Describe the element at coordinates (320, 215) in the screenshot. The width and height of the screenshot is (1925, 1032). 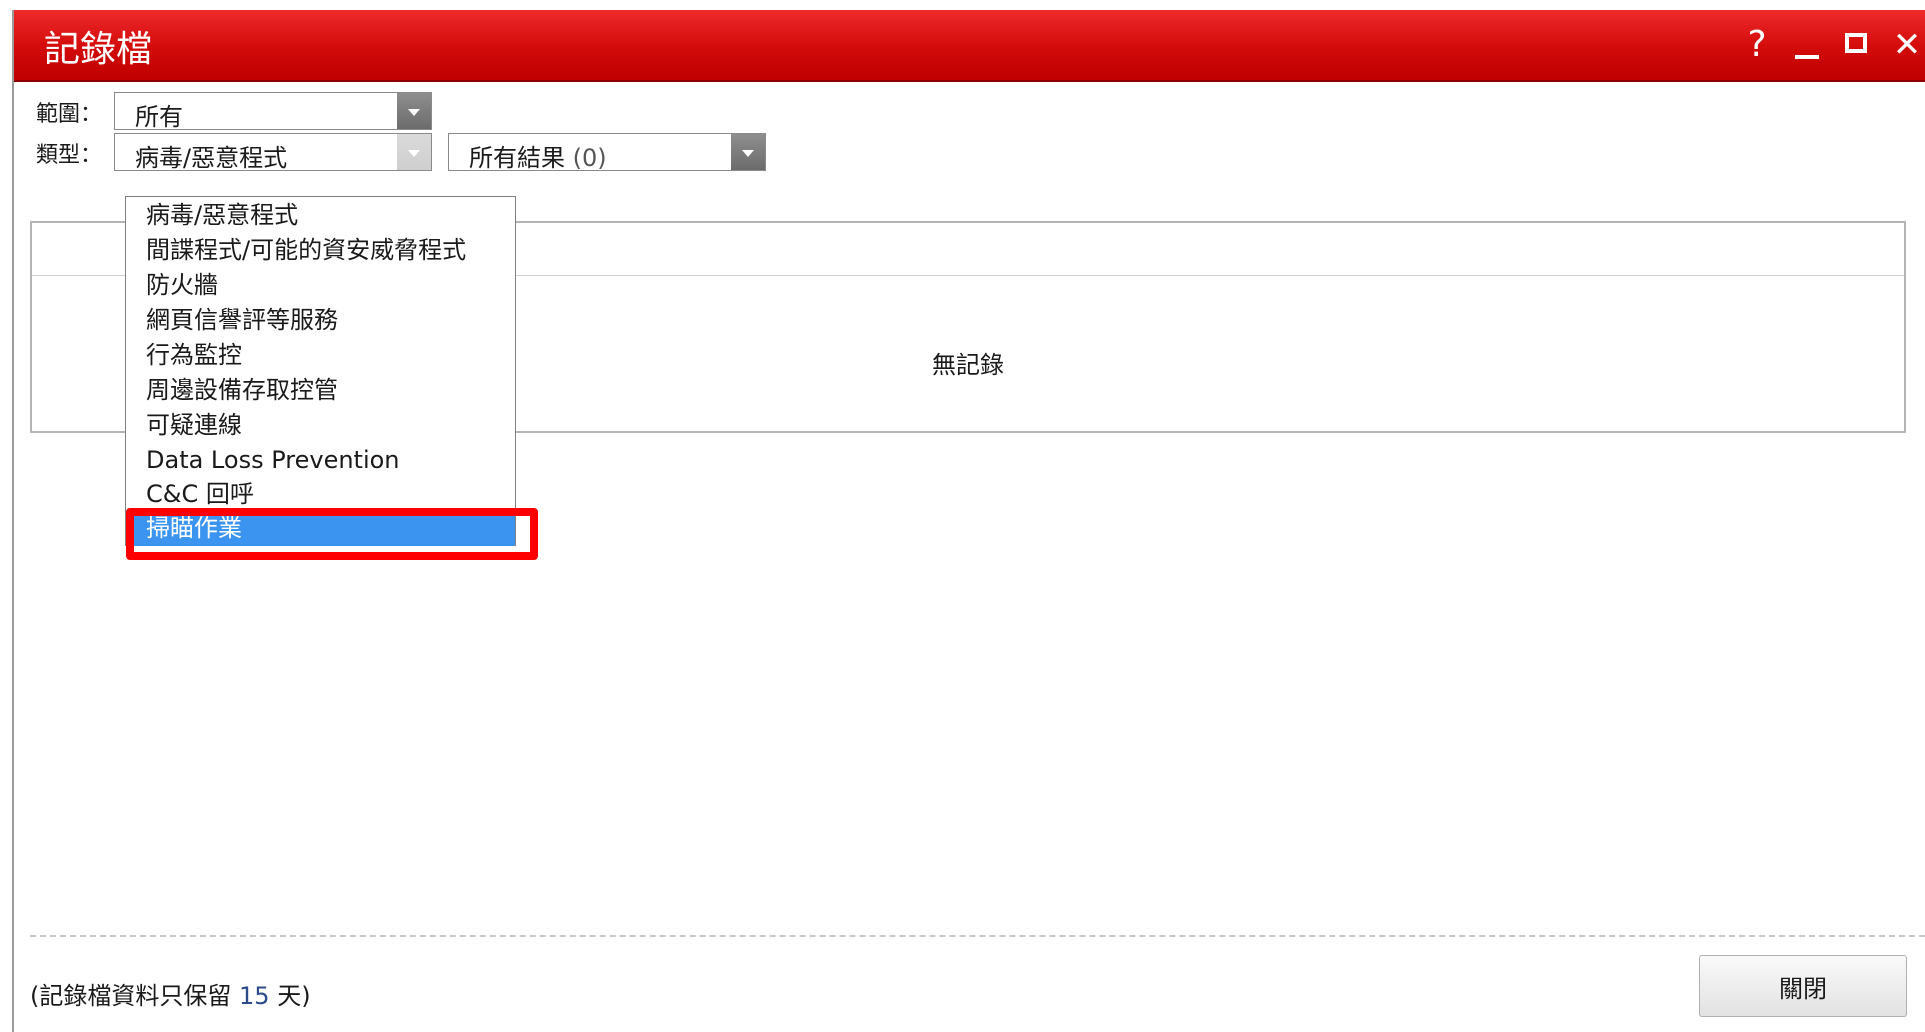
I see `dropdown-option: 病毒/惡意程式` at that location.